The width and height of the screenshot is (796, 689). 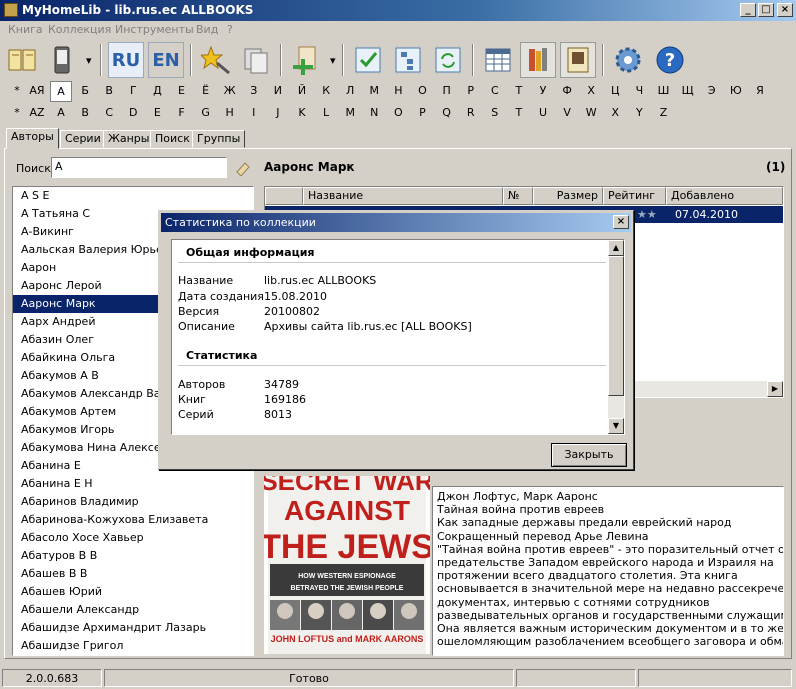 What do you see at coordinates (448, 60) in the screenshot?
I see `sync-button` at bounding box center [448, 60].